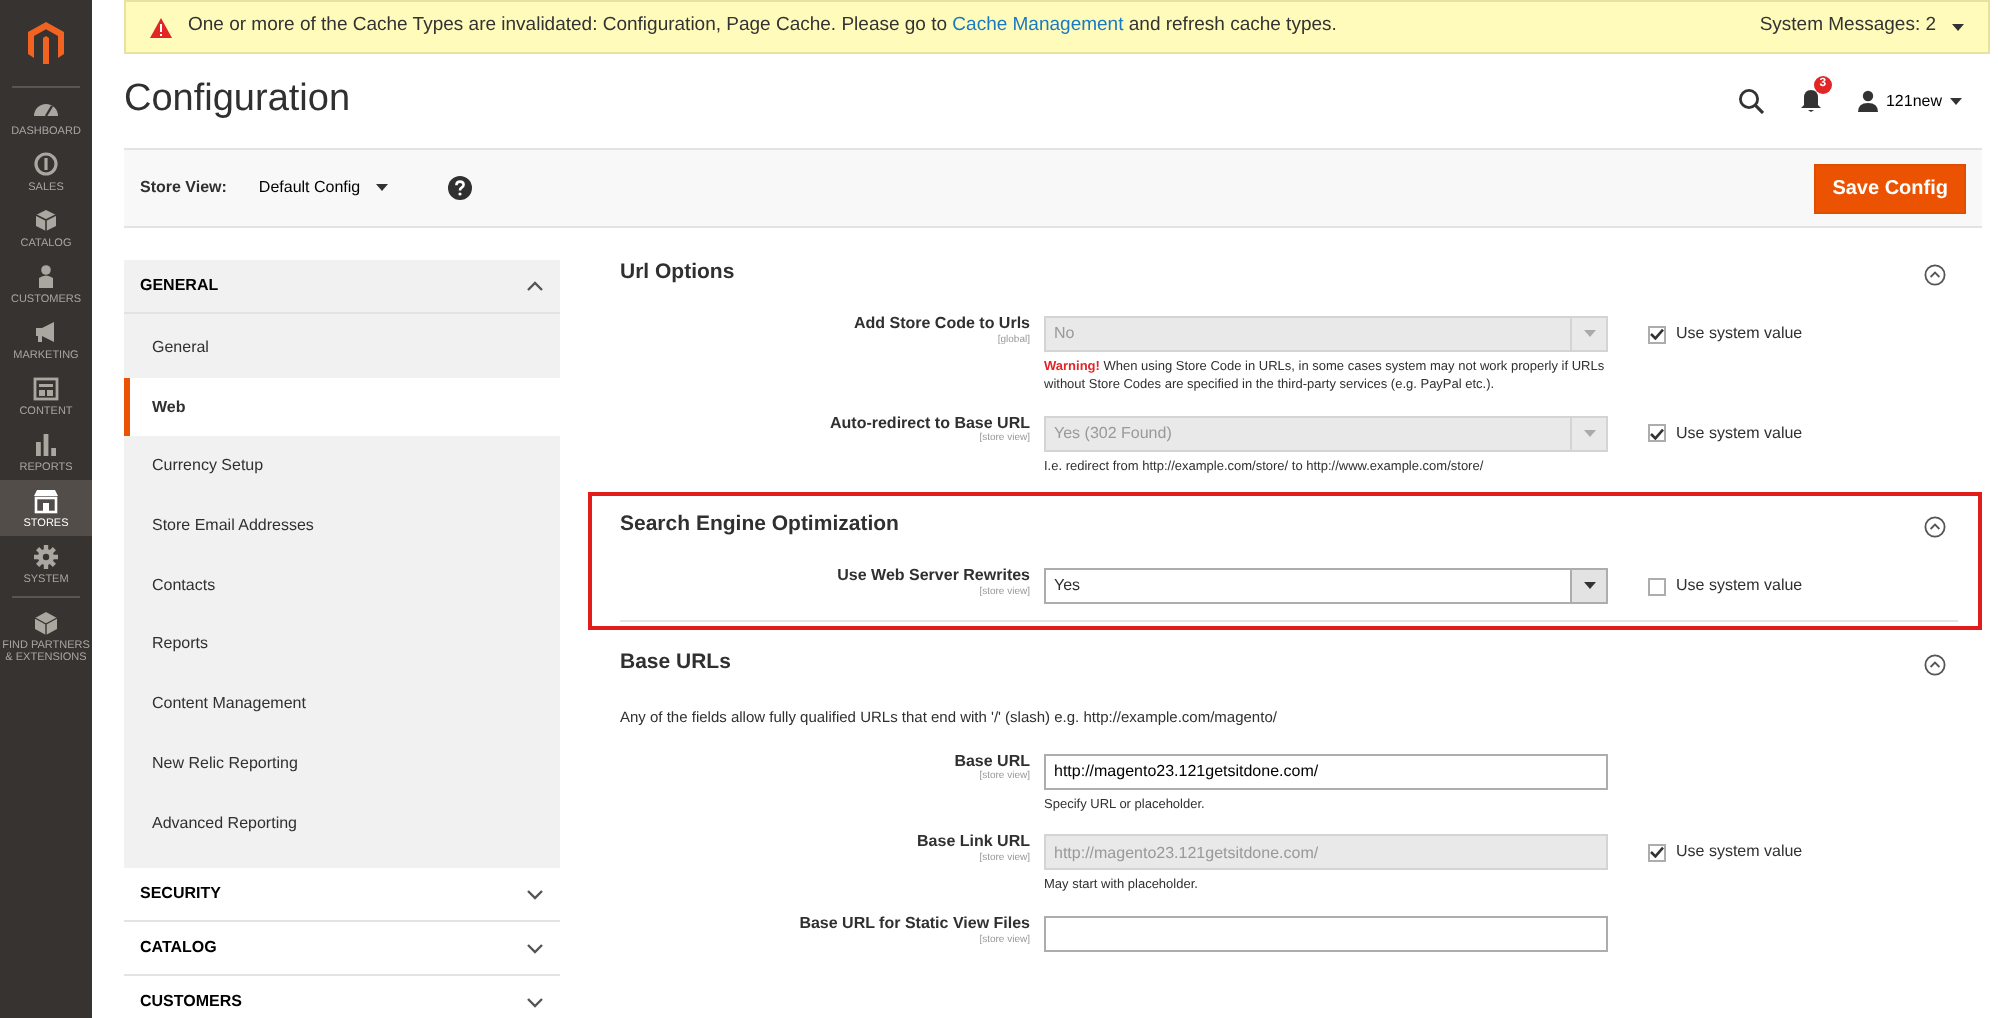 This screenshot has height=1018, width=1998. Describe the element at coordinates (1275, 526) in the screenshot. I see `section-header: Search Engine Optimization` at that location.